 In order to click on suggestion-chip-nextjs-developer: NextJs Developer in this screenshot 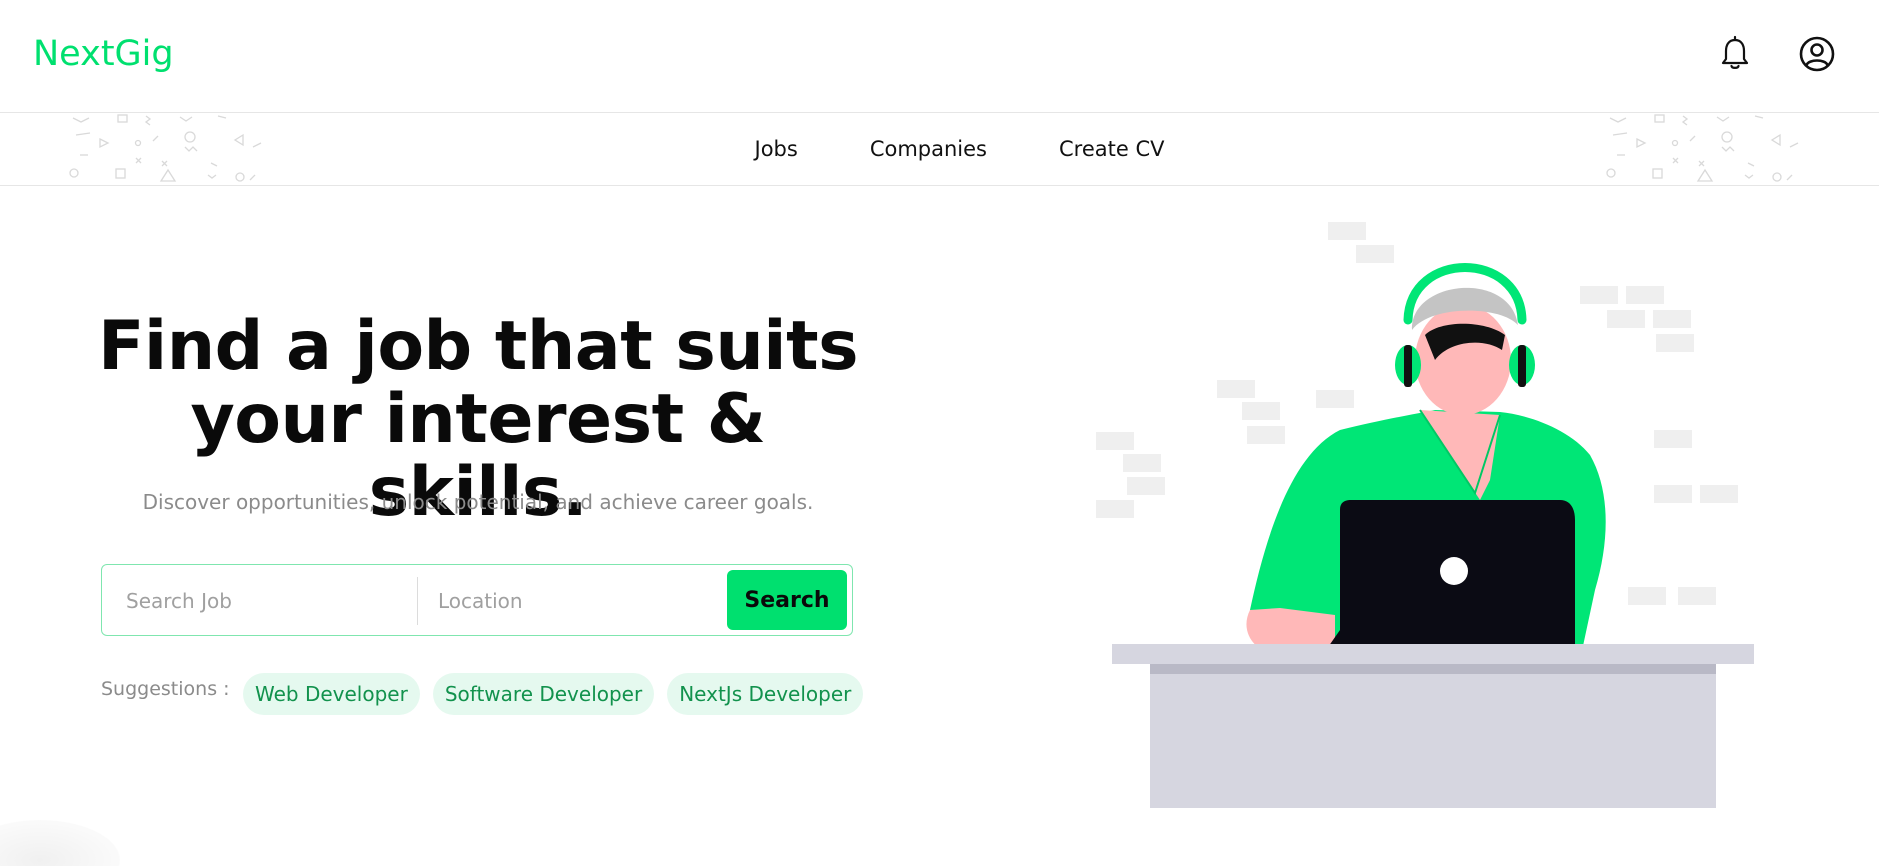, I will do `click(765, 694)`.